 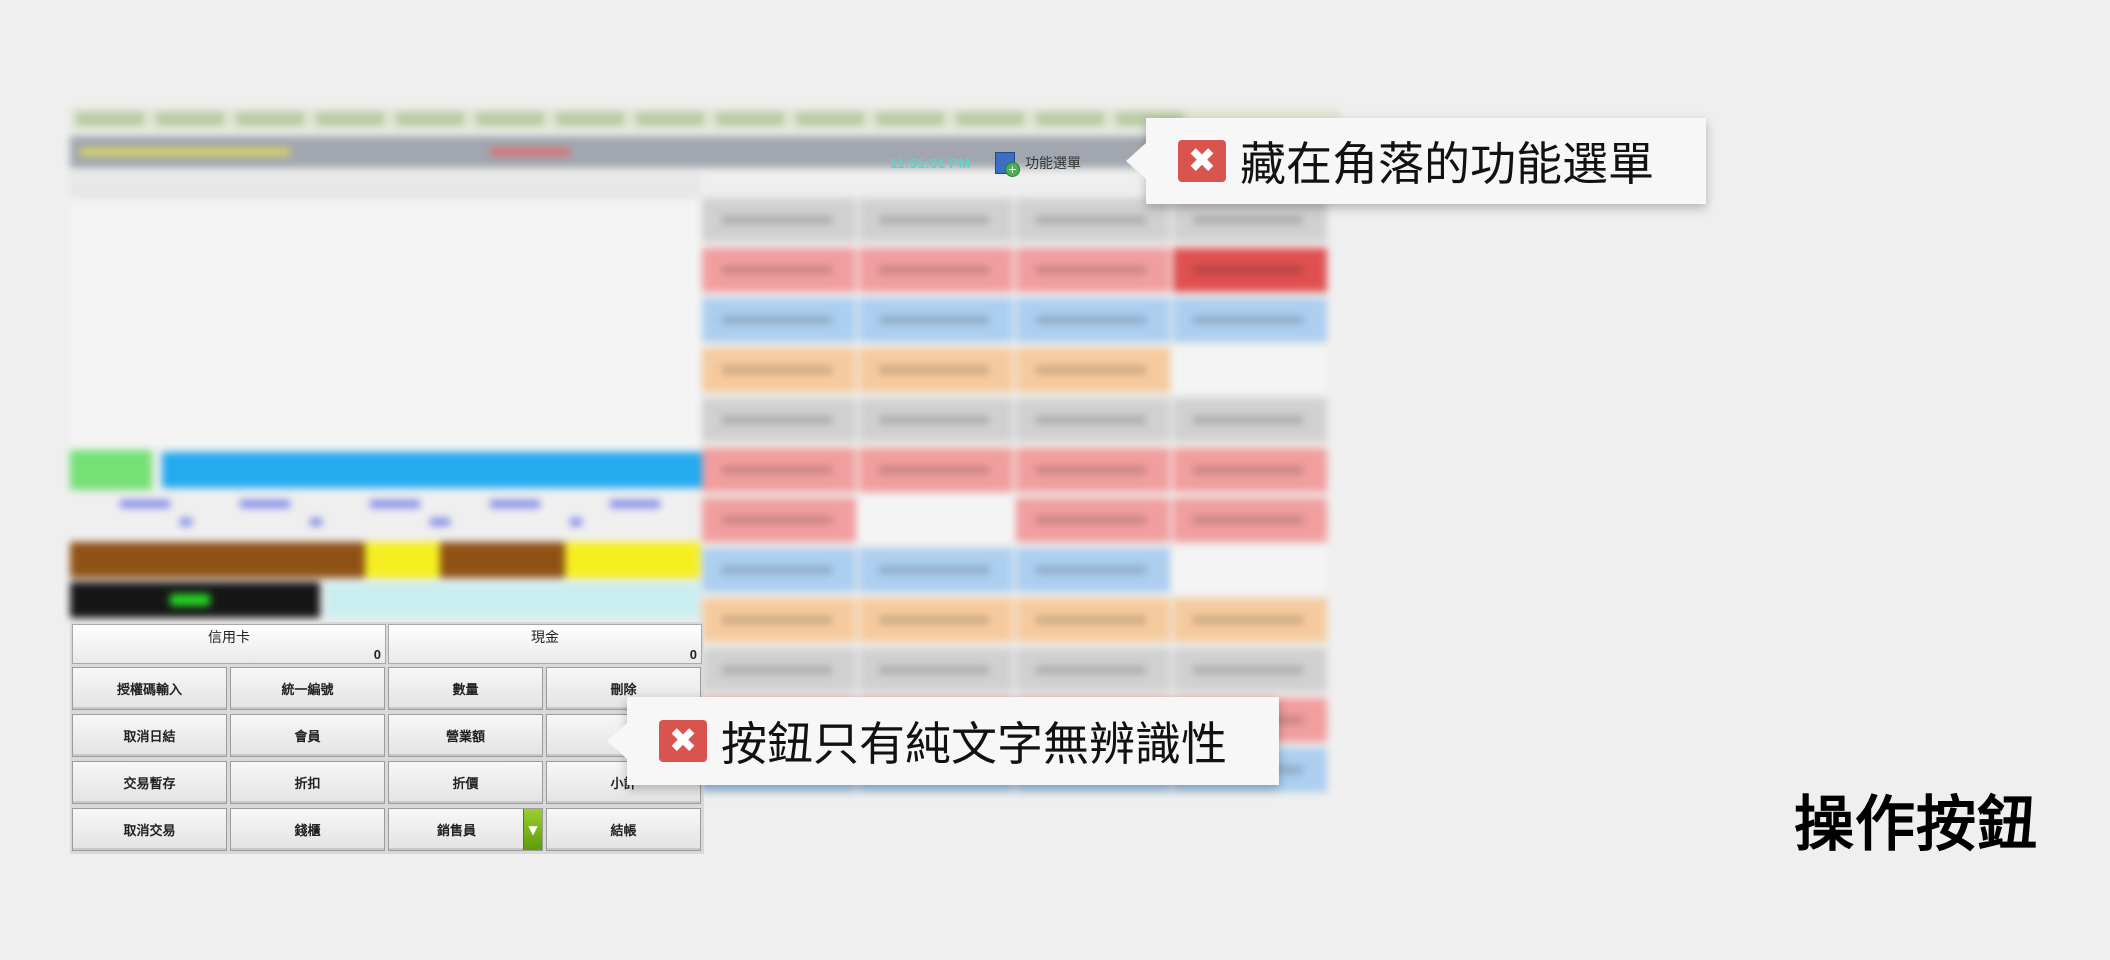 I want to click on button-label: 錢櫃, so click(x=307, y=831).